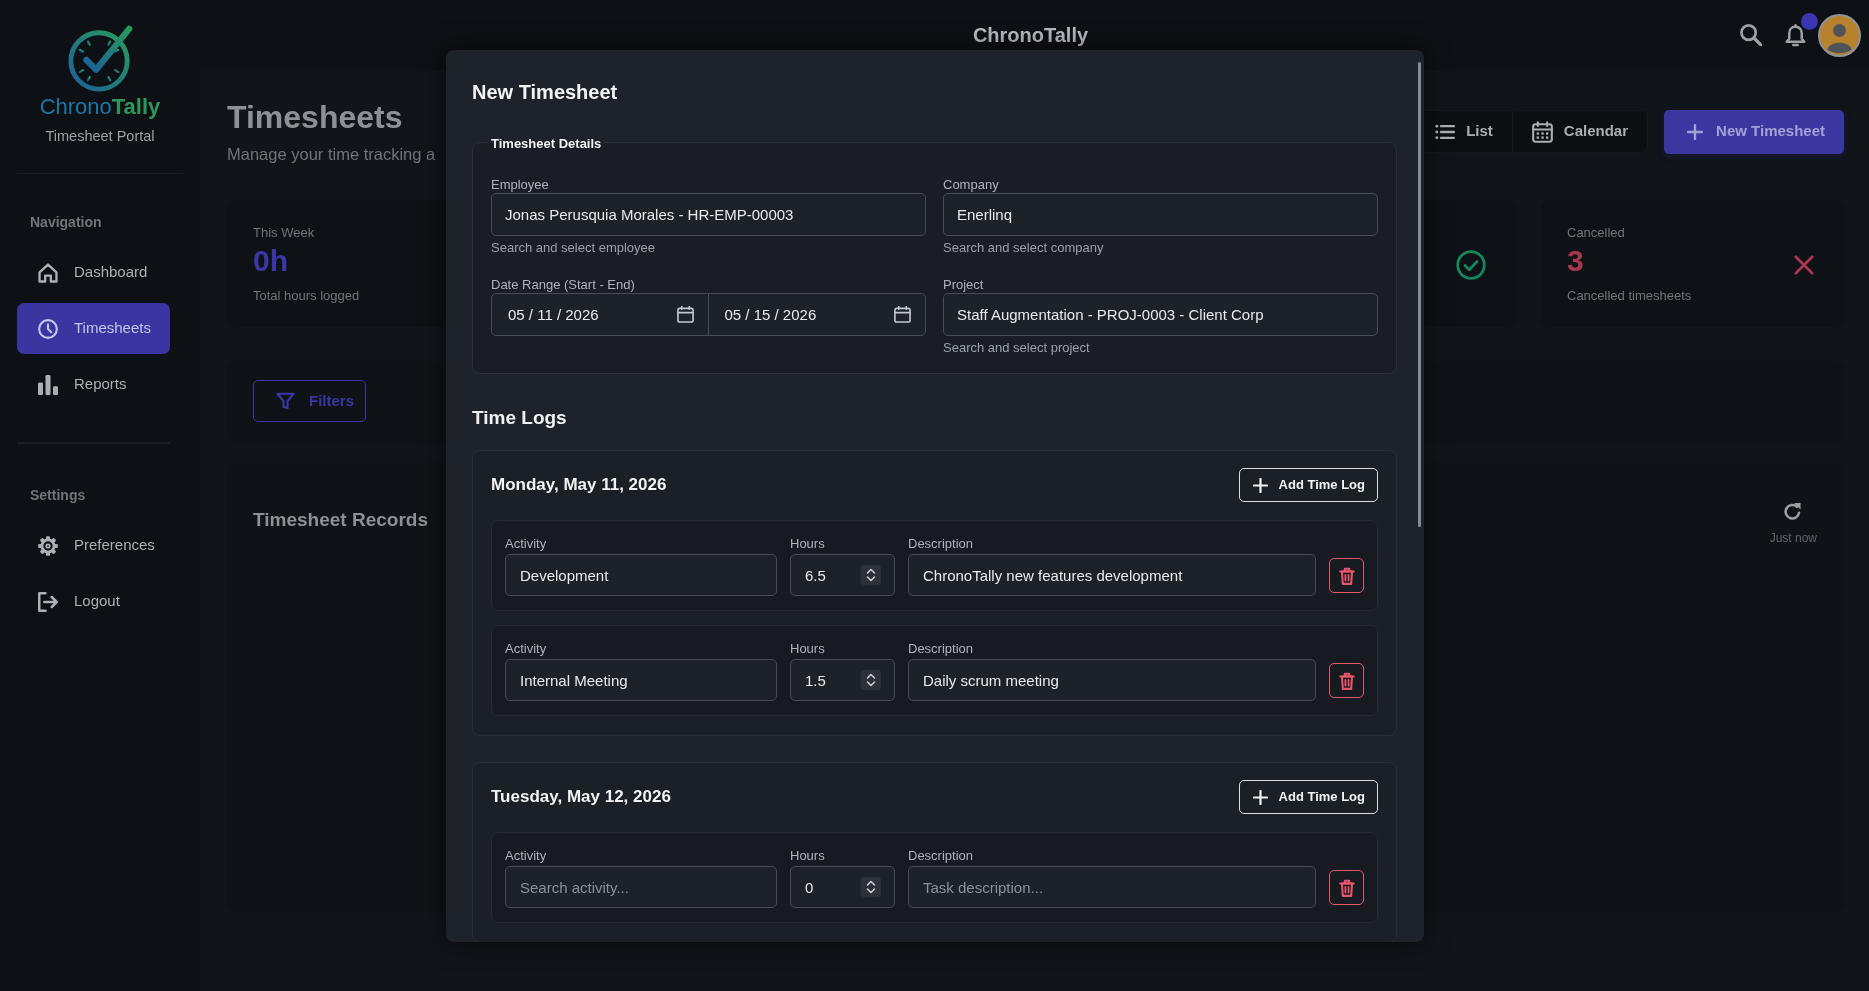  What do you see at coordinates (1793, 538) in the screenshot?
I see `last-updated-text: Just now` at bounding box center [1793, 538].